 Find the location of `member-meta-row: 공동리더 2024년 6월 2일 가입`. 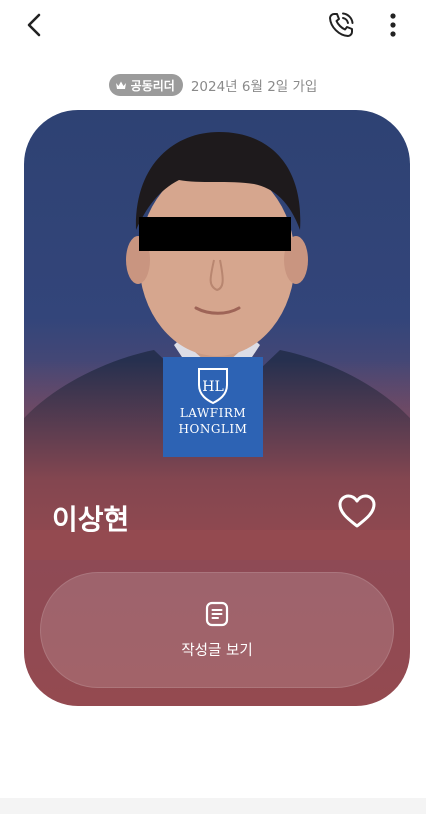

member-meta-row: 공동리더 2024년 6월 2일 가입 is located at coordinates (213, 85).